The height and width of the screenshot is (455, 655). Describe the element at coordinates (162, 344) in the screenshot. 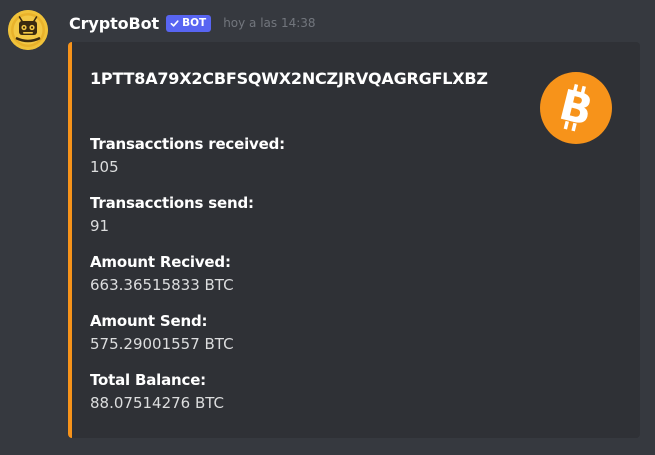

I see `field-value: 575.29001557 BTC` at that location.